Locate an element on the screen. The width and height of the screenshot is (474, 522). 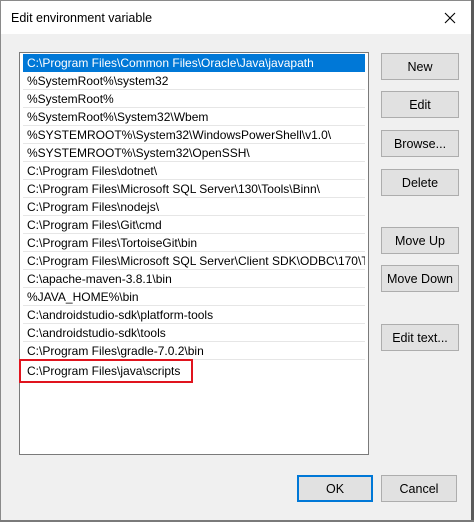
list-item: %SystemRoot%\System32\Wbem is located at coordinates (194, 117).